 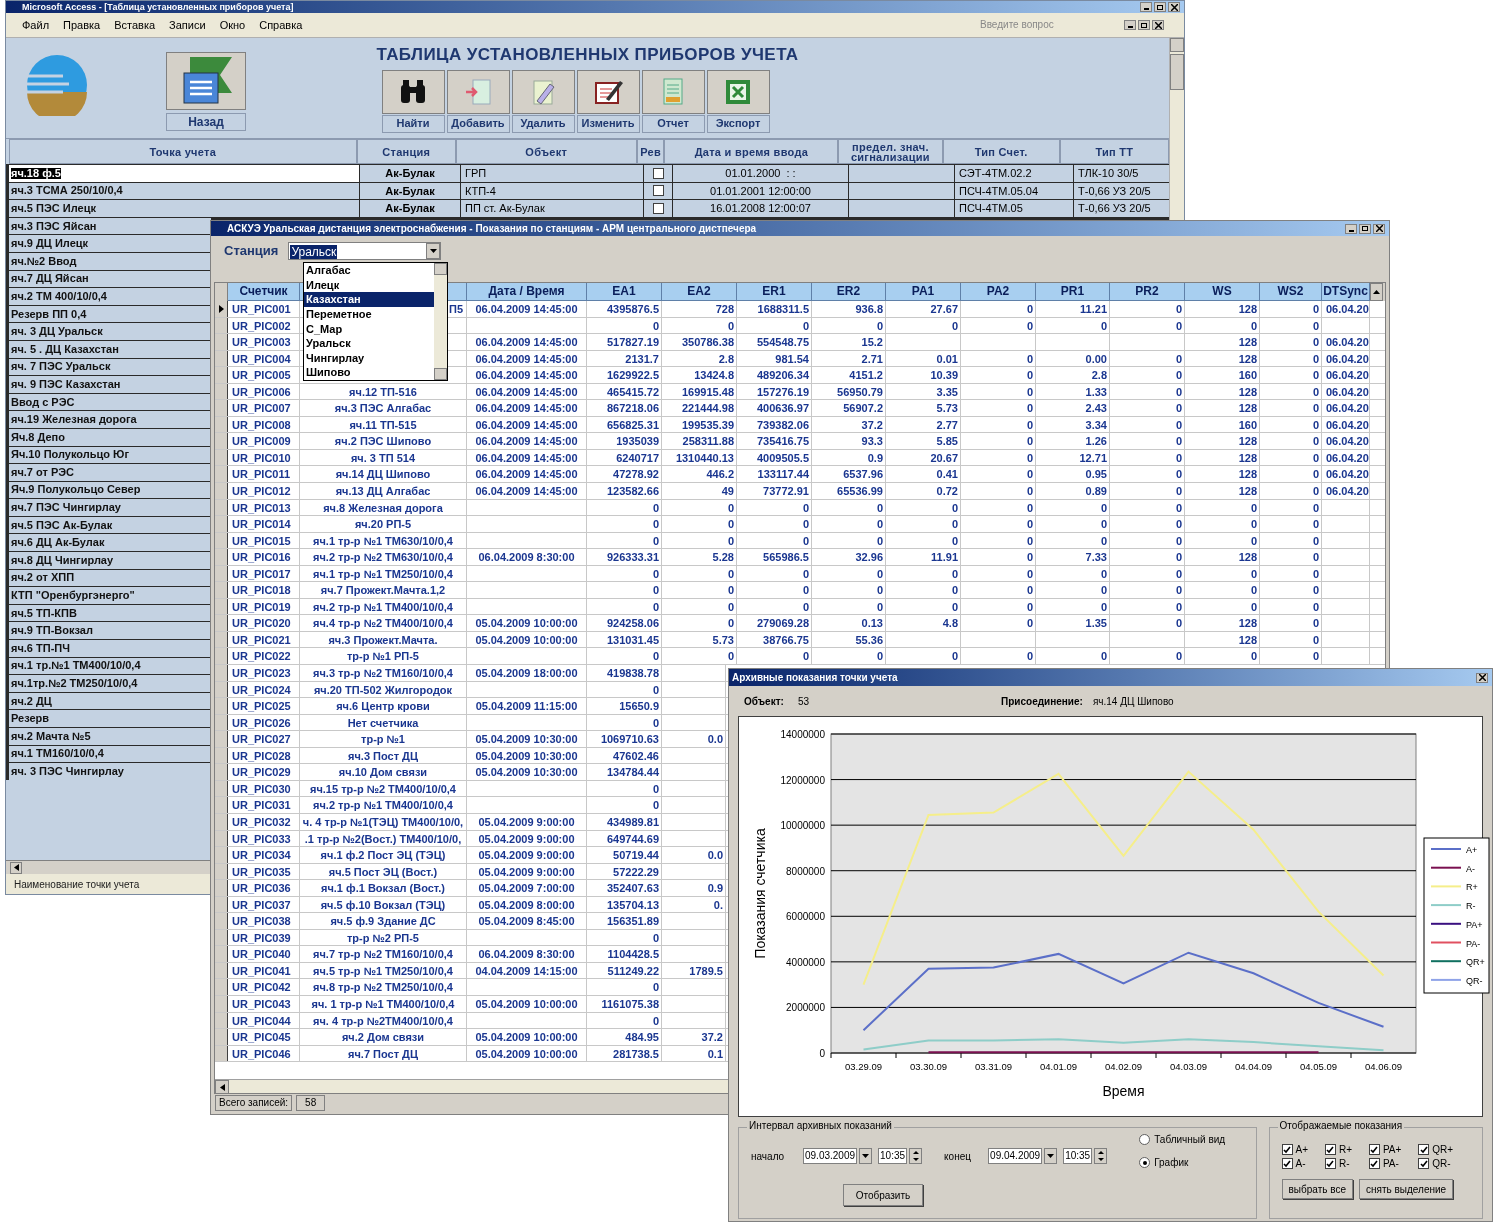 What do you see at coordinates (110, 419) in the screenshot?
I see `list-cell: яч.19 Железная дорога` at bounding box center [110, 419].